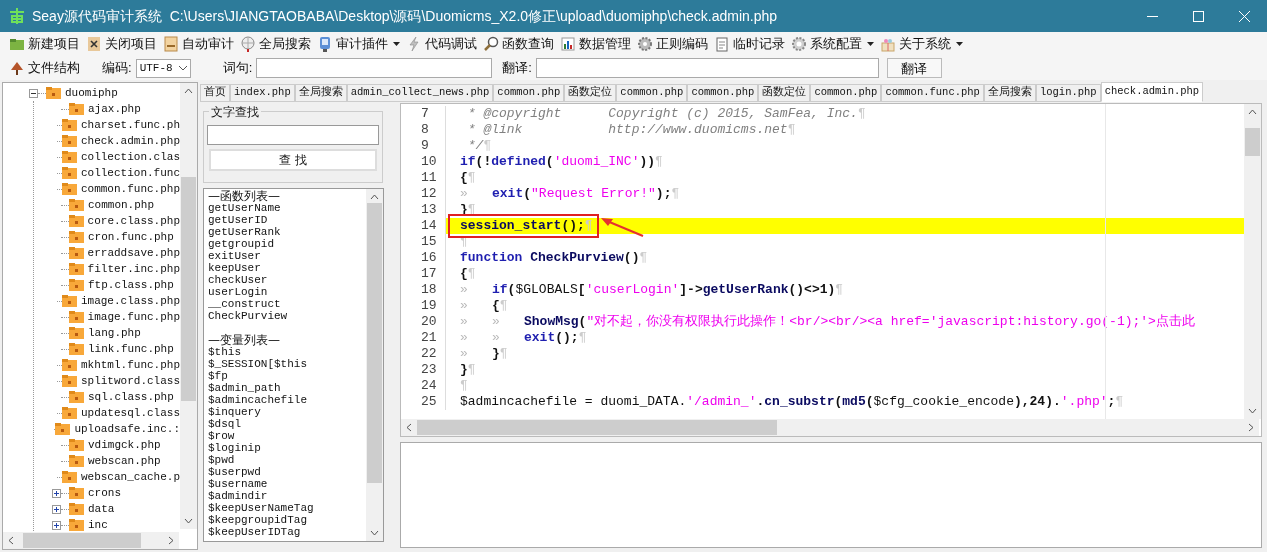 The image size is (1267, 552). What do you see at coordinates (832, 44) in the screenshot?
I see `toolbar-button: 系统配置` at bounding box center [832, 44].